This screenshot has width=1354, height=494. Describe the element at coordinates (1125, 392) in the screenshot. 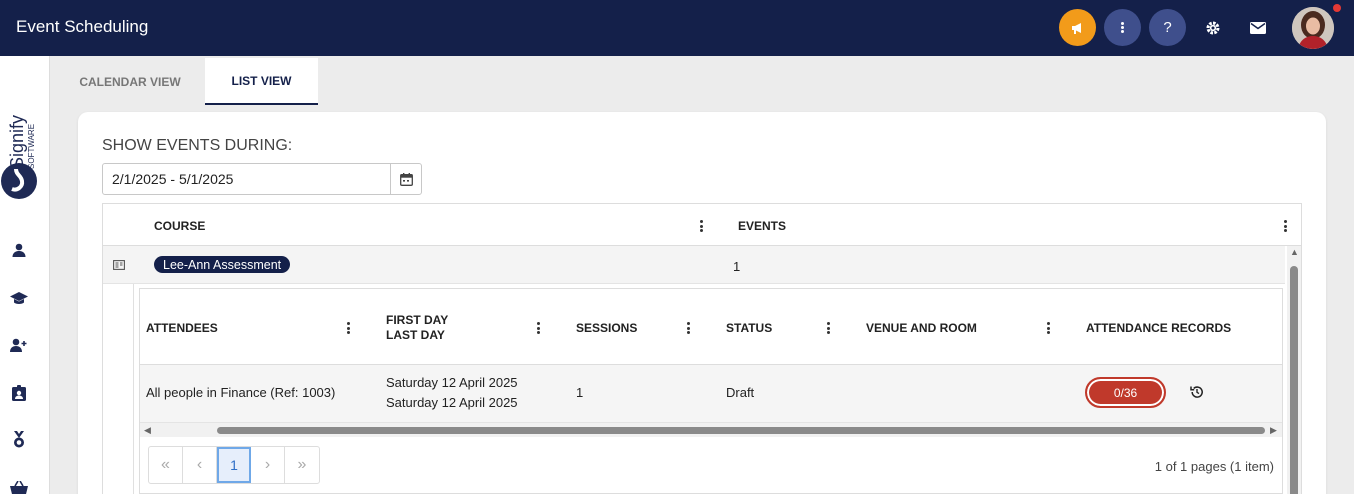

I see `attendance-records-button: 0/36` at that location.